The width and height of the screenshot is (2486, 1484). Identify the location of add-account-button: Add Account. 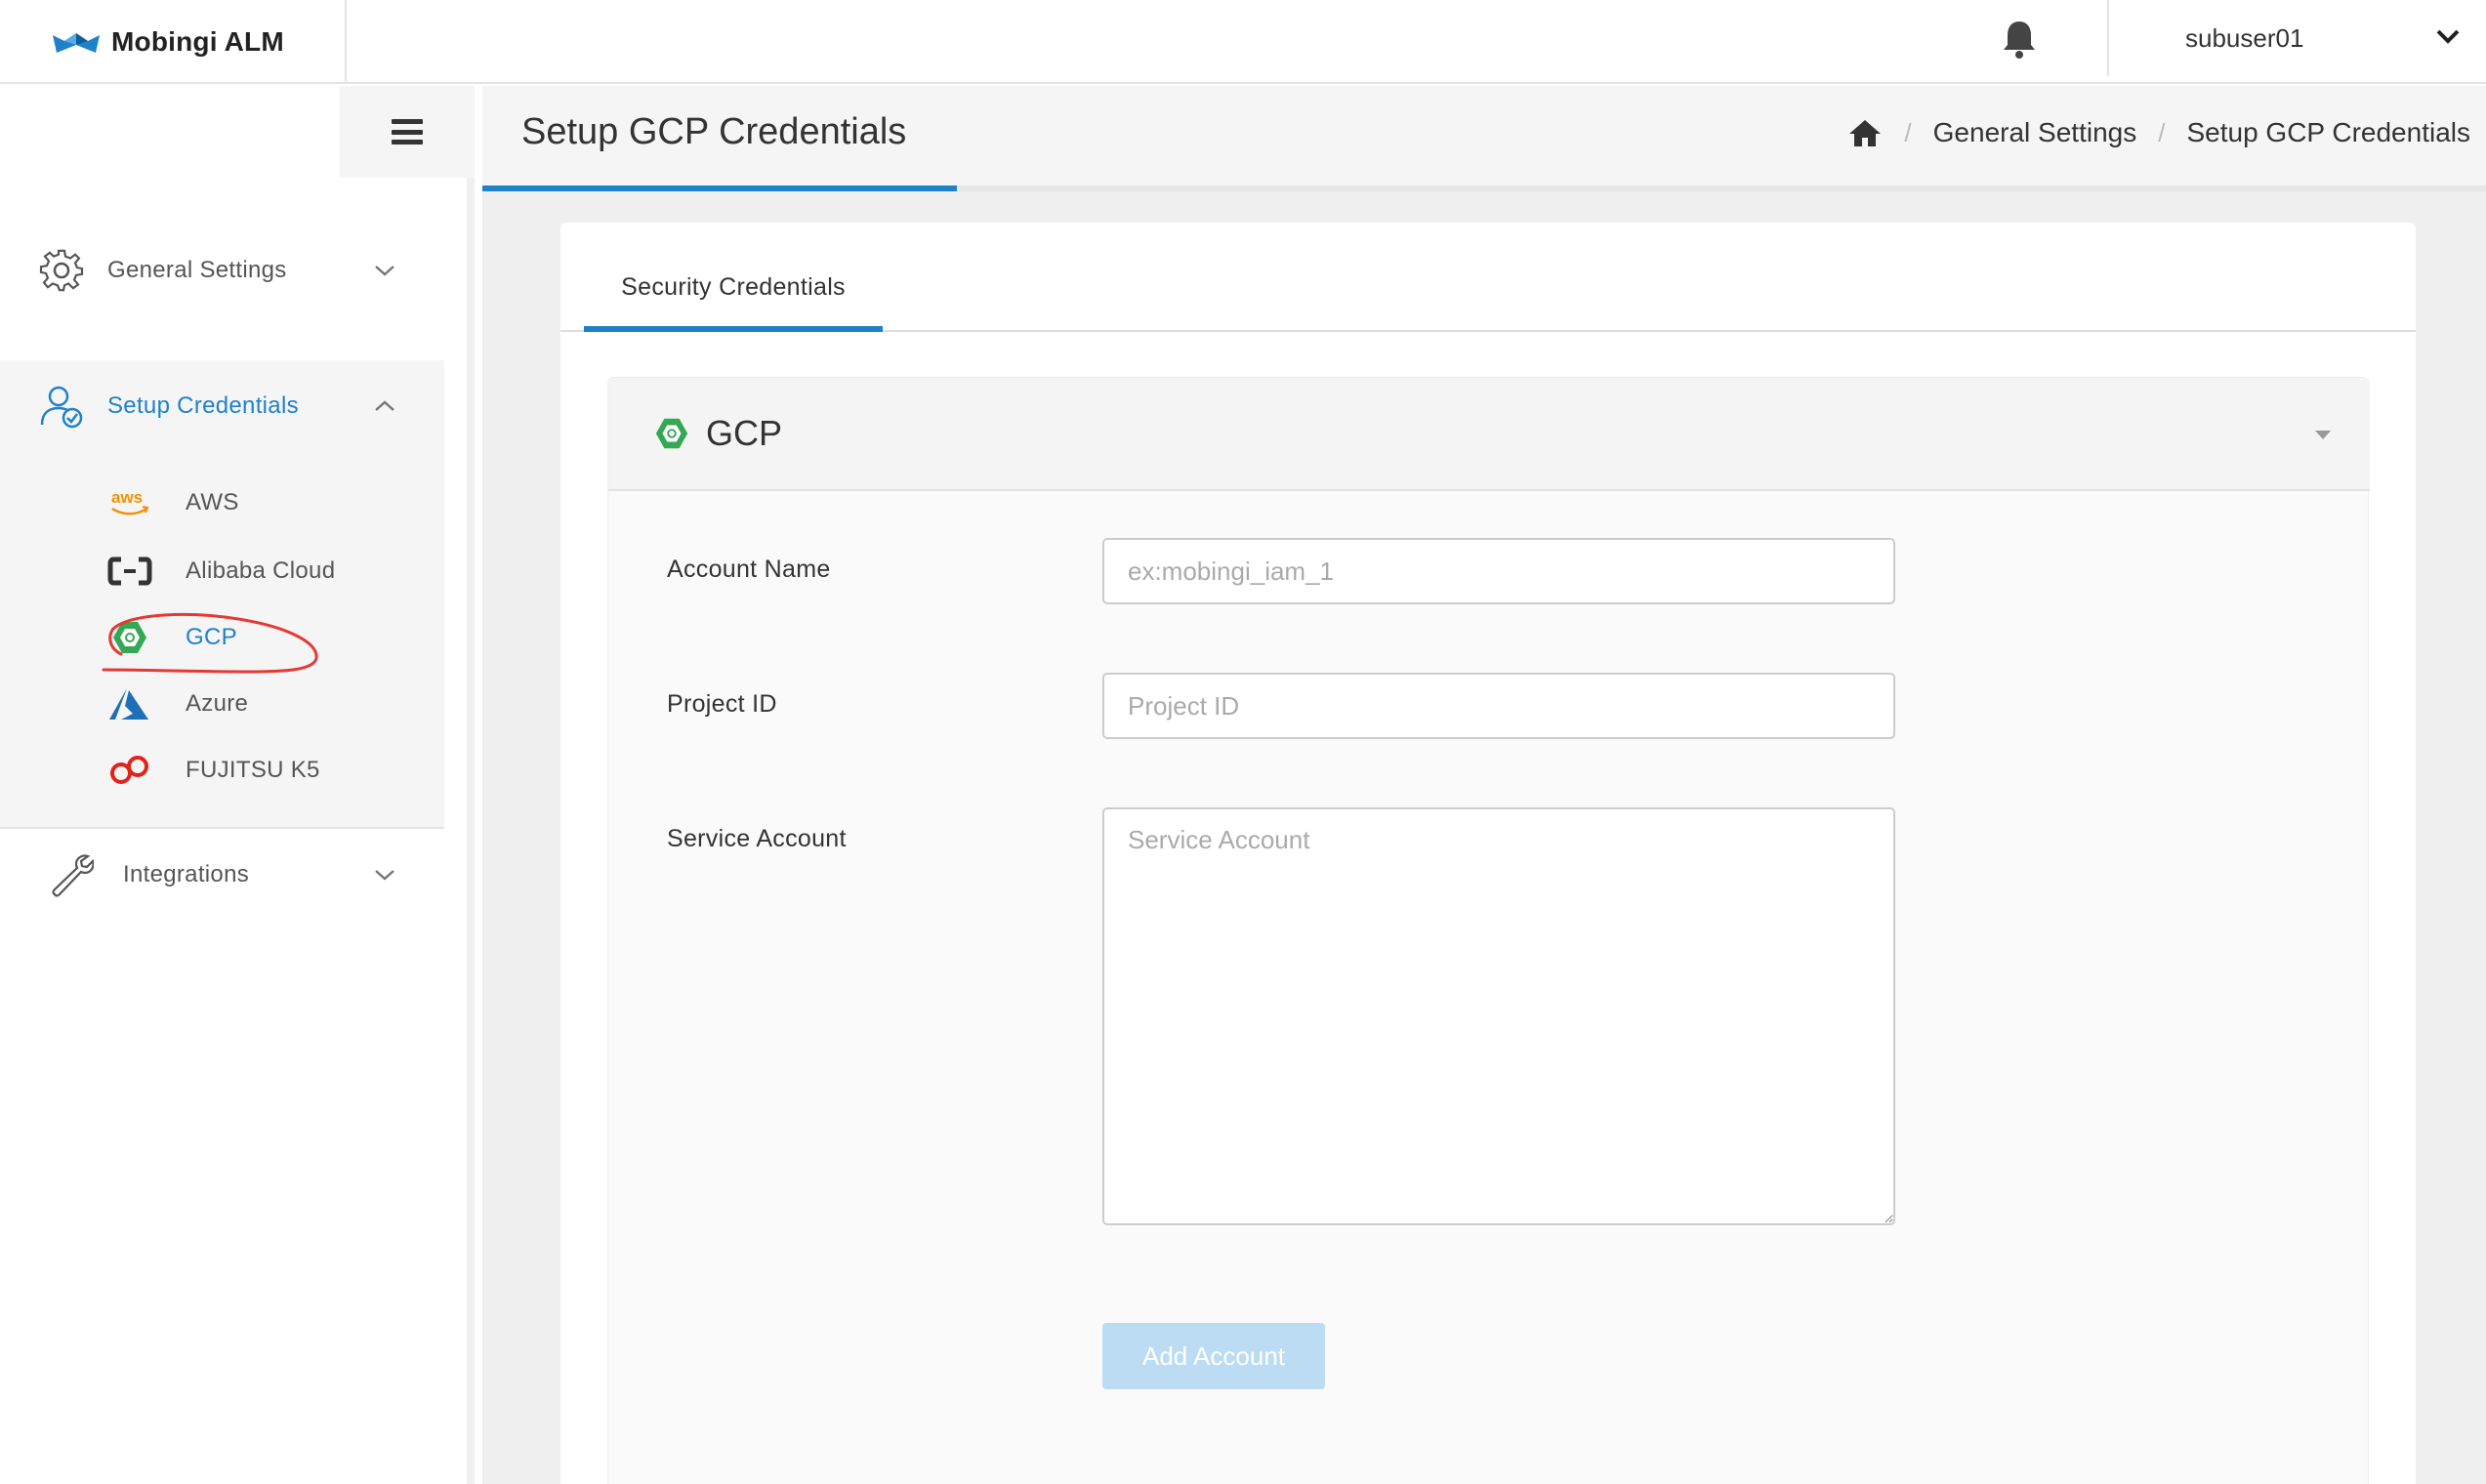
(1213, 1356).